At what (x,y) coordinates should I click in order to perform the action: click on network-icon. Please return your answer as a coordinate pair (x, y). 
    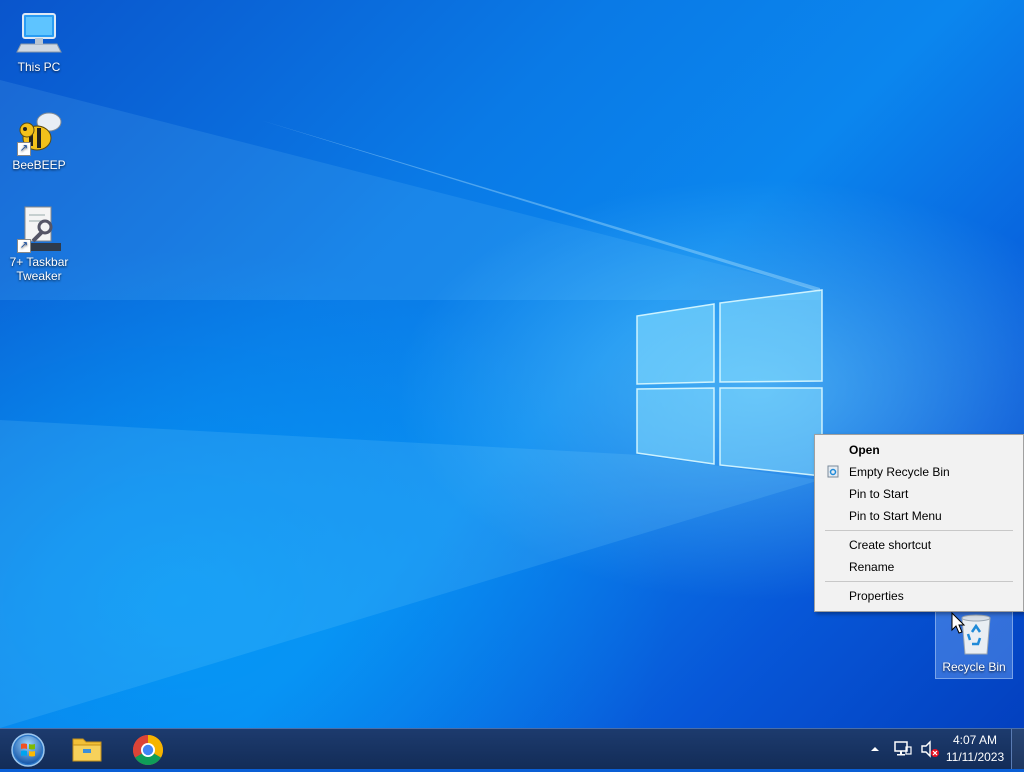
    Looking at the image, I should click on (903, 749).